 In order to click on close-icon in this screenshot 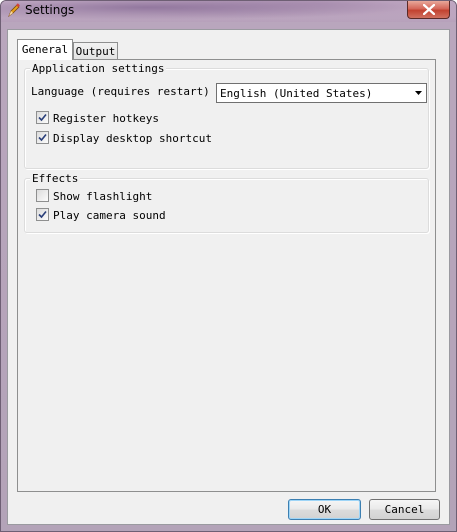, I will do `click(429, 9)`.